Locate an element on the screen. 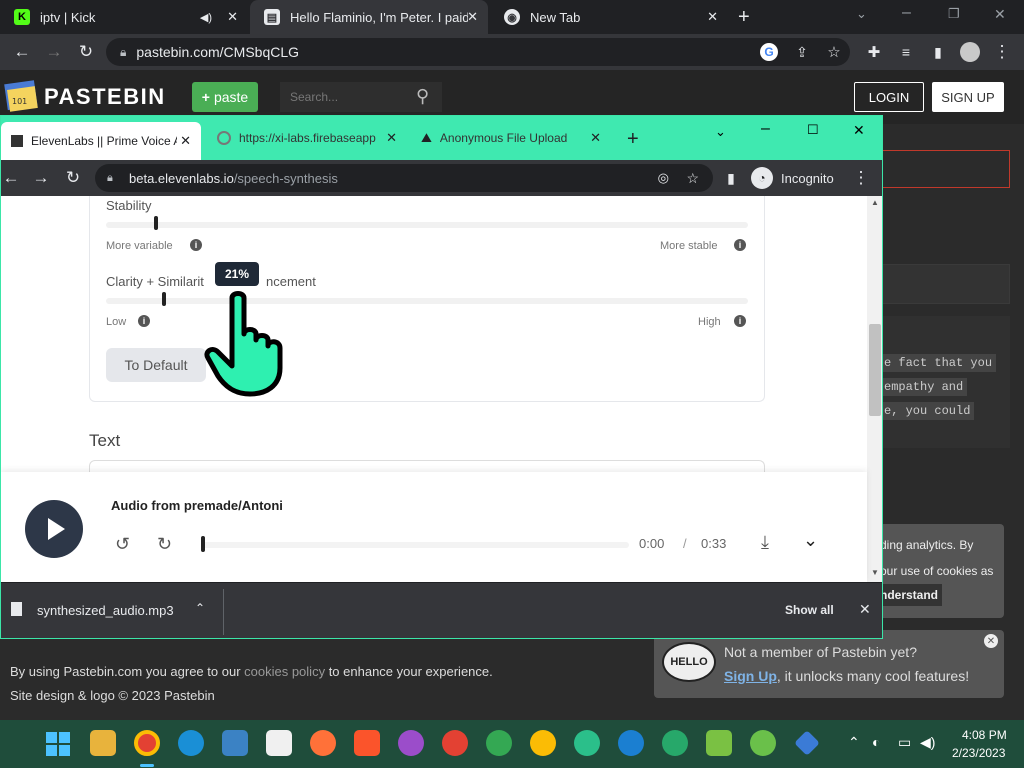 Image resolution: width=1024 pixels, height=768 pixels. firefox-icon is located at coordinates (323, 743).